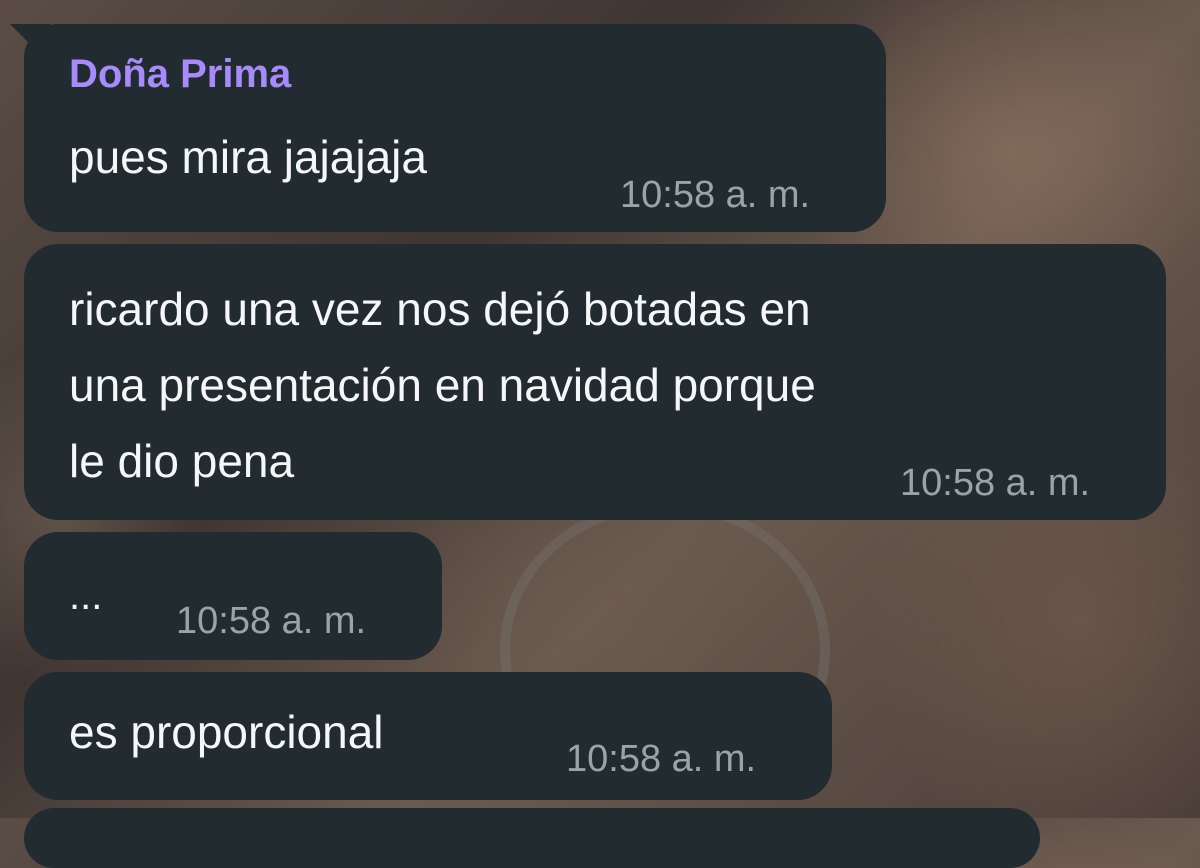 The height and width of the screenshot is (868, 1200). Describe the element at coordinates (180, 74) in the screenshot. I see `sender-name: Doña Prima` at that location.